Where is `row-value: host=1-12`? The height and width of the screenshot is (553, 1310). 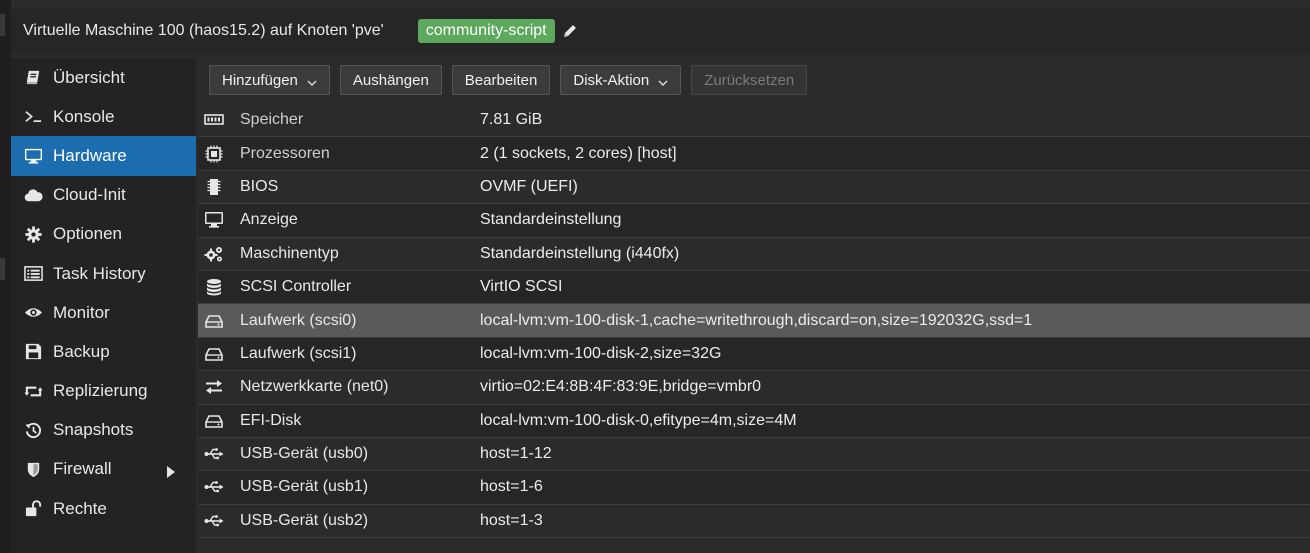
row-value: host=1-12 is located at coordinates (516, 454).